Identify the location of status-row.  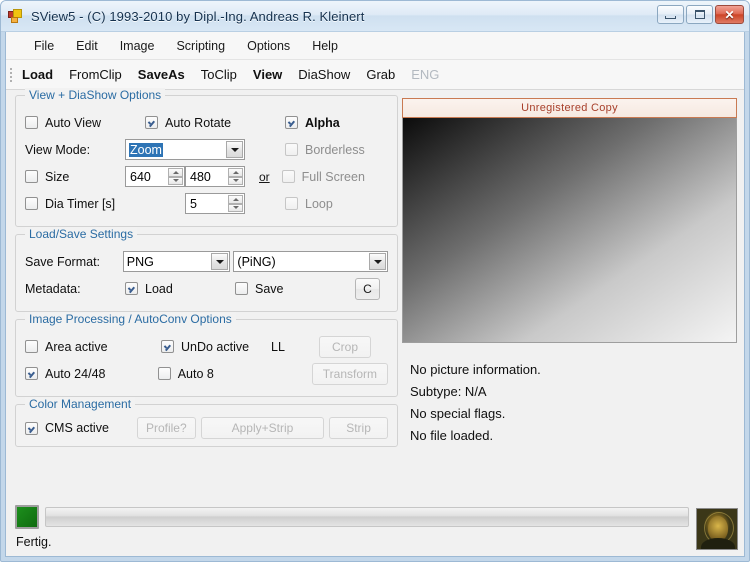
(379, 517).